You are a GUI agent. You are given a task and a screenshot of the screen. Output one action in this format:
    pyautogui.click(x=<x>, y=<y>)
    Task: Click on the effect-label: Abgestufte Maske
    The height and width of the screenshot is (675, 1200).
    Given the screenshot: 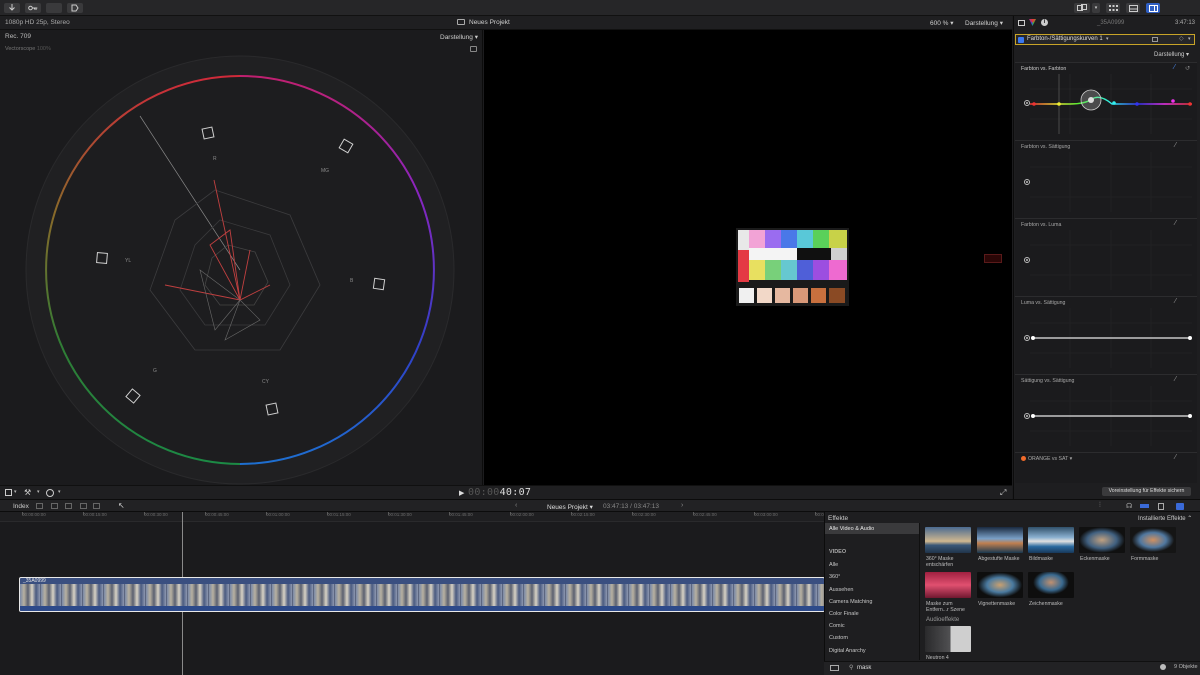 What is the action you would take?
    pyautogui.click(x=999, y=559)
    